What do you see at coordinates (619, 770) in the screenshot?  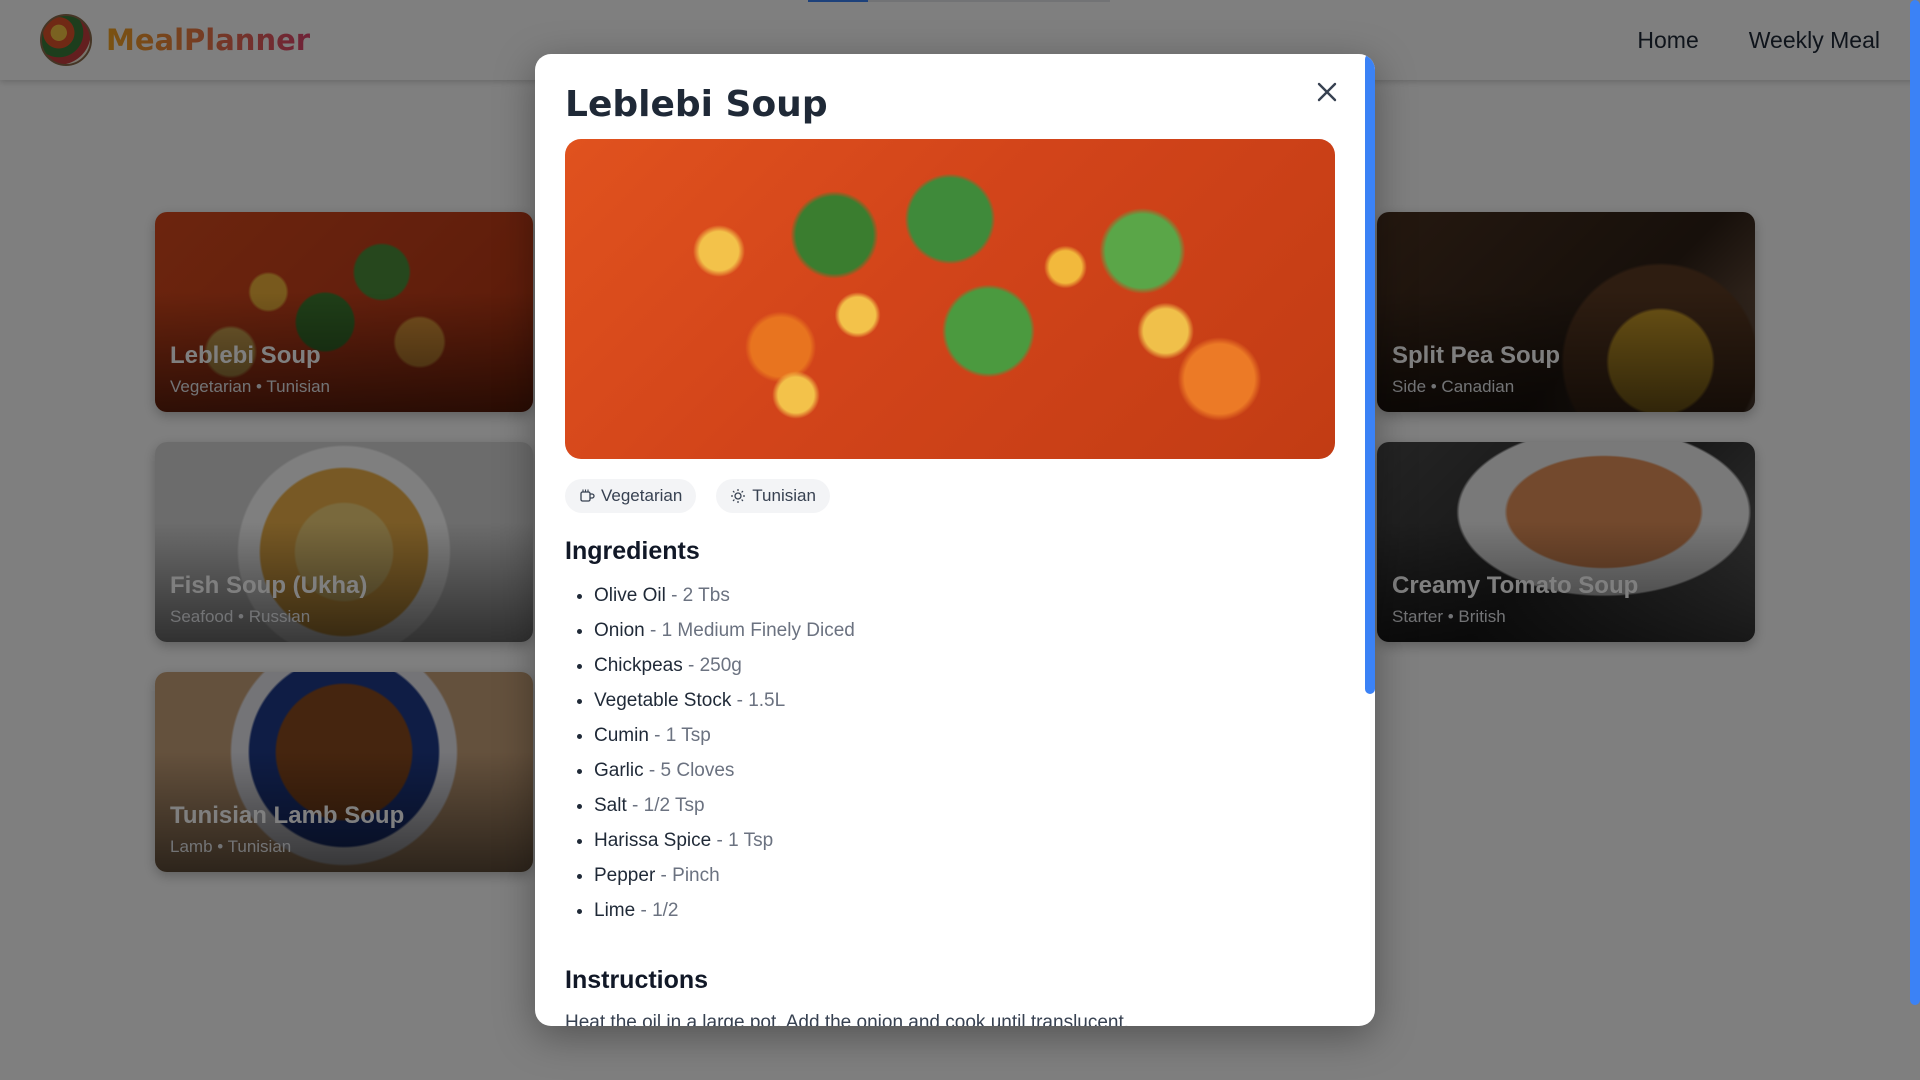 I see `ingredient-name: Garlic` at bounding box center [619, 770].